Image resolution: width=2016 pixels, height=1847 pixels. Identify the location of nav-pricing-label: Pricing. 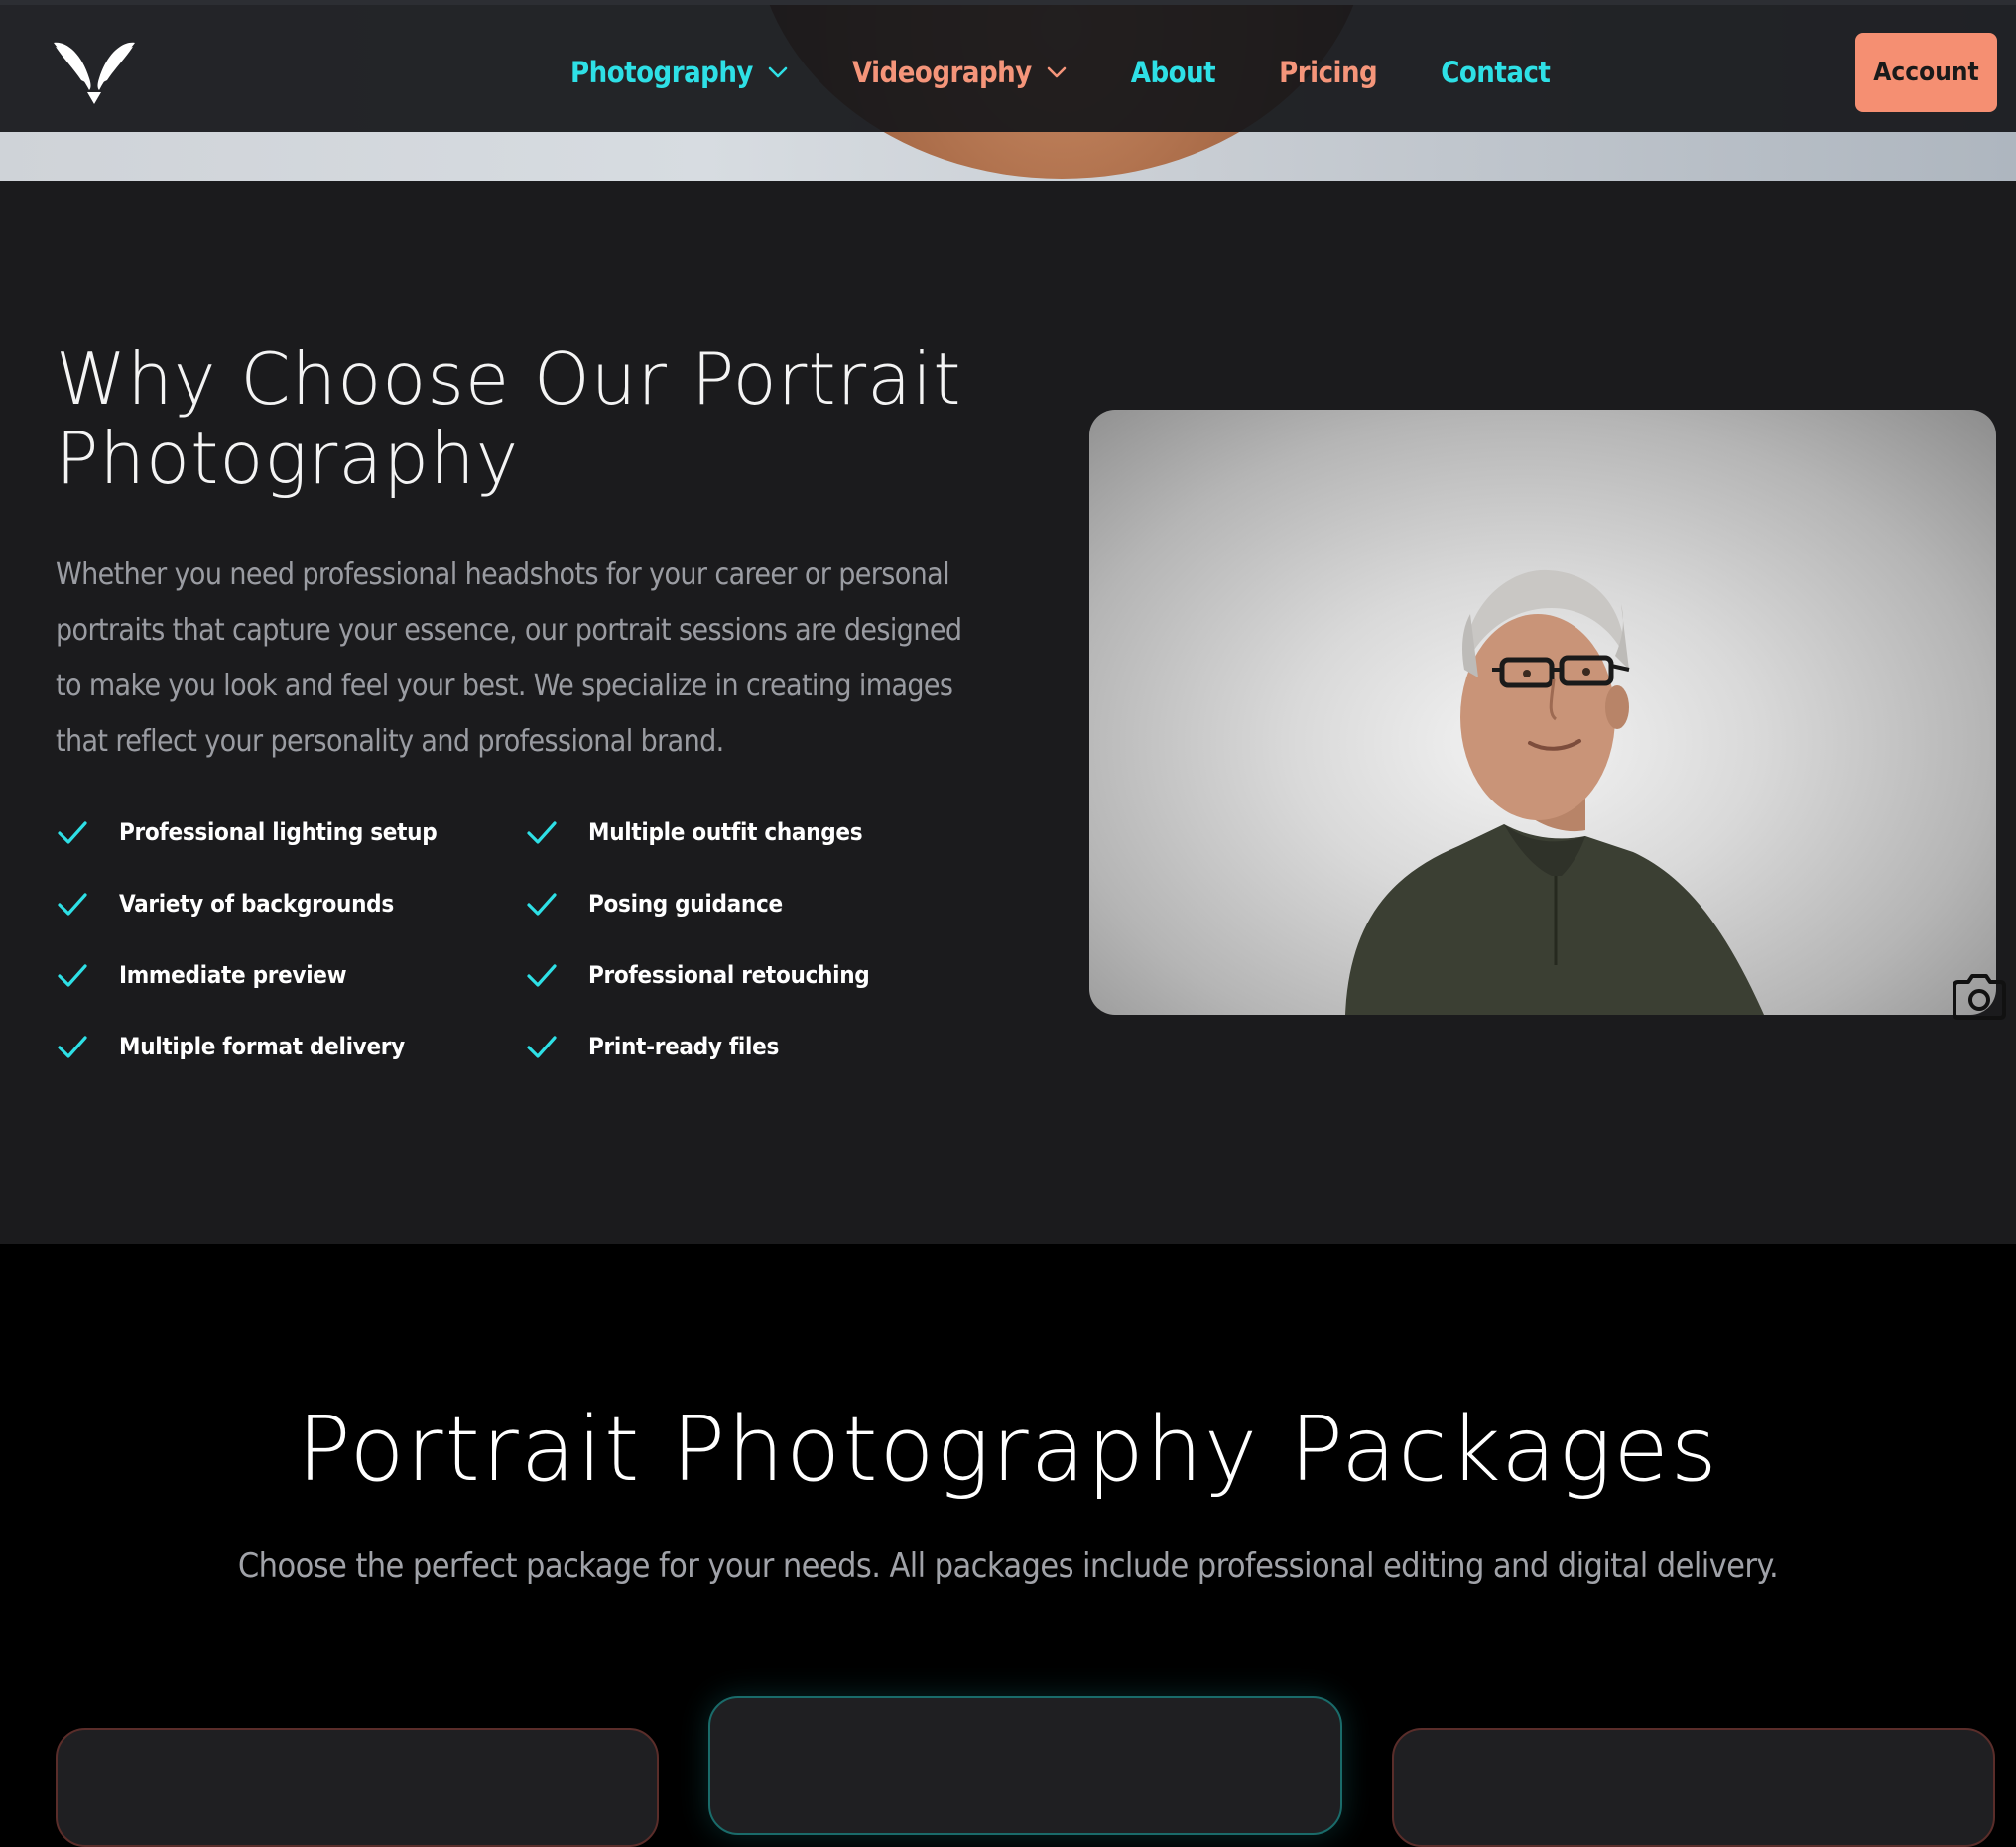
(1328, 72).